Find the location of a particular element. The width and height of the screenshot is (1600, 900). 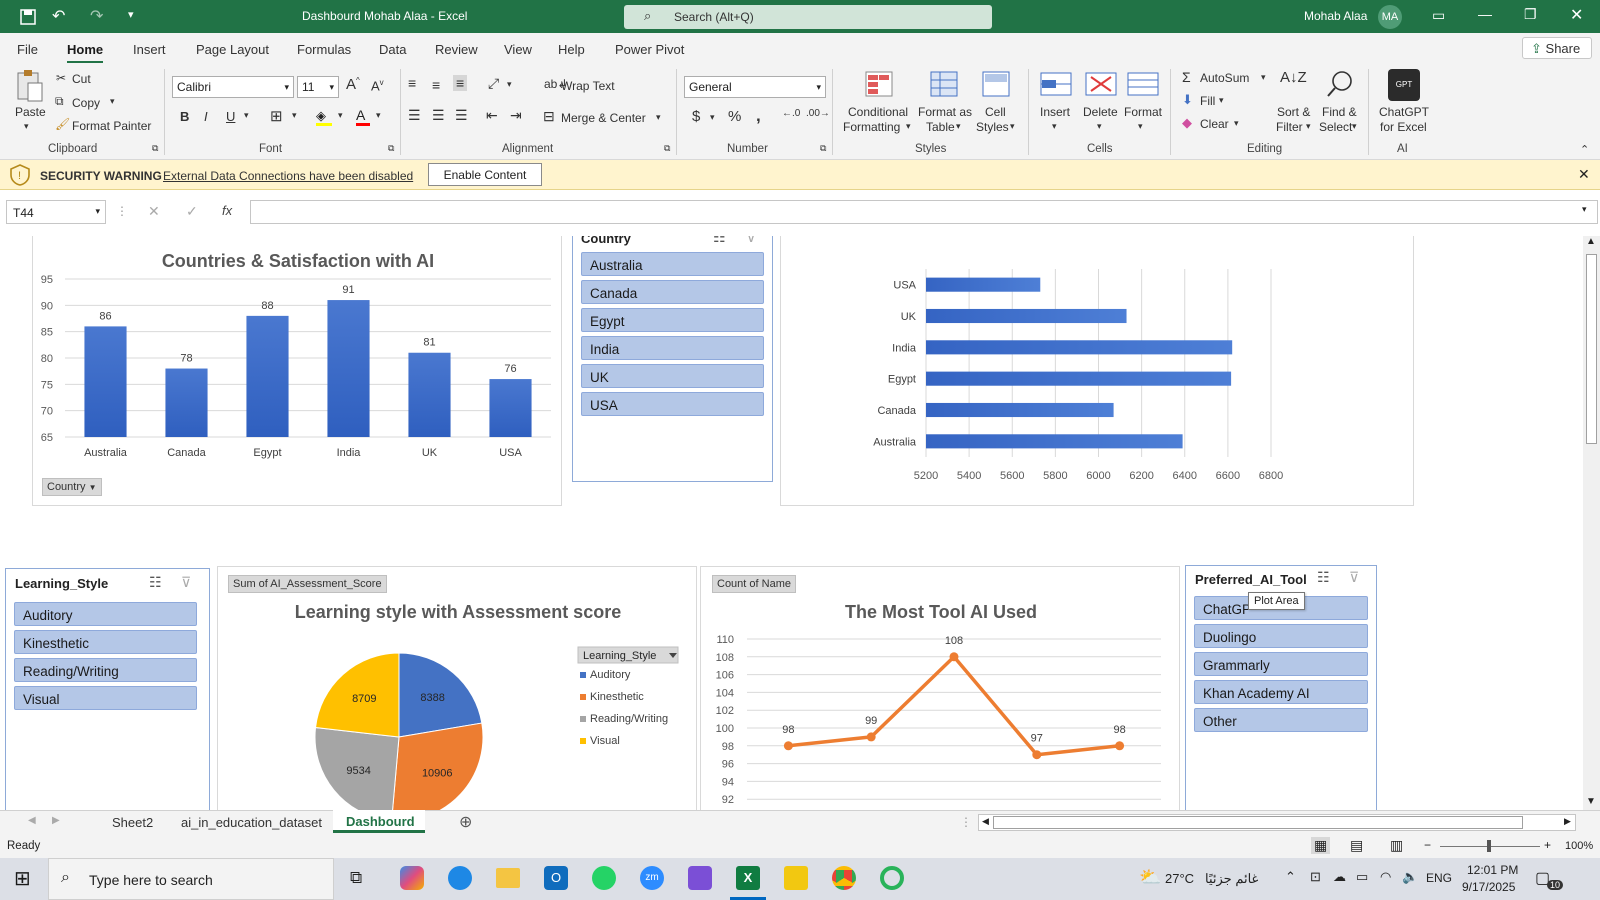

clear-label: Clear is located at coordinates (1214, 124).